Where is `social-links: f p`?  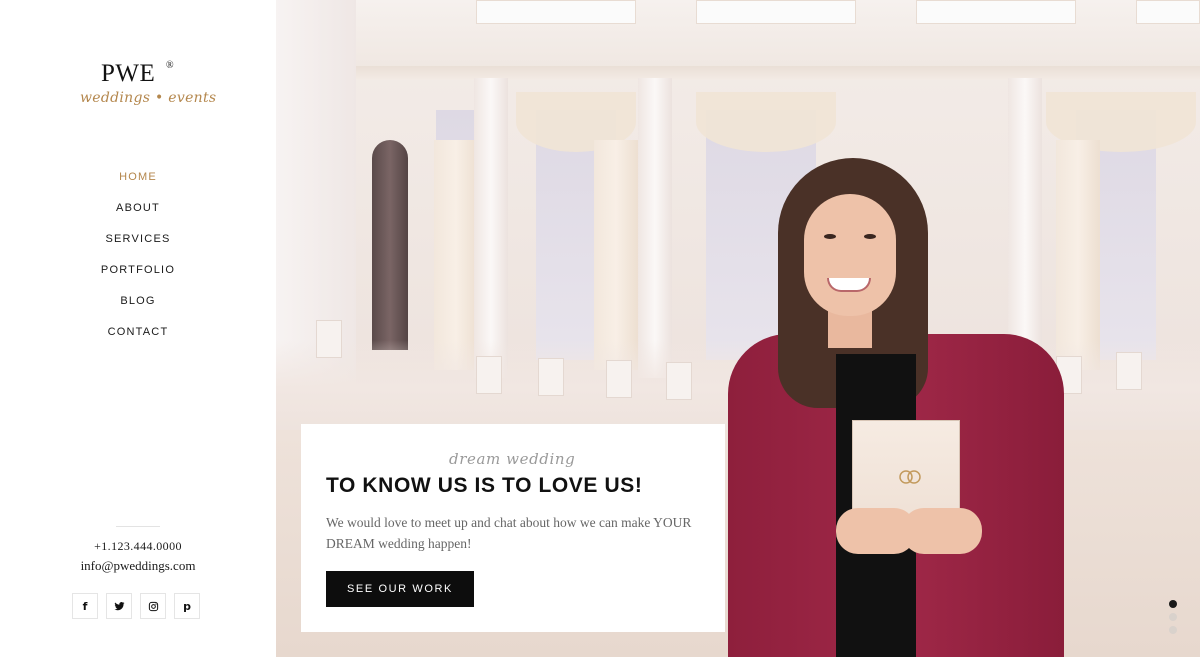
social-links: f p is located at coordinates (136, 606).